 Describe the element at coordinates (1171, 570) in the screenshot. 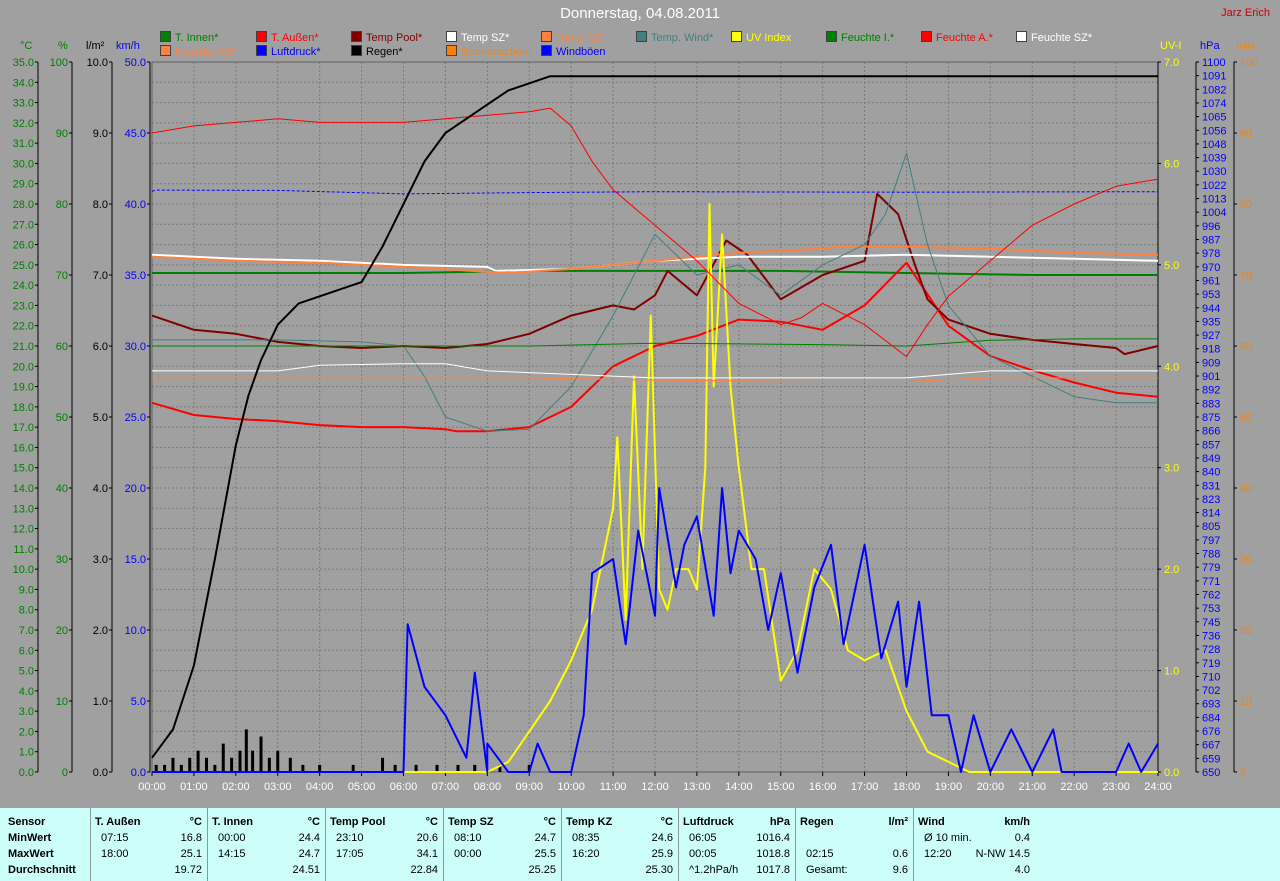

I see `right-axis-tick-label: 2.0` at that location.